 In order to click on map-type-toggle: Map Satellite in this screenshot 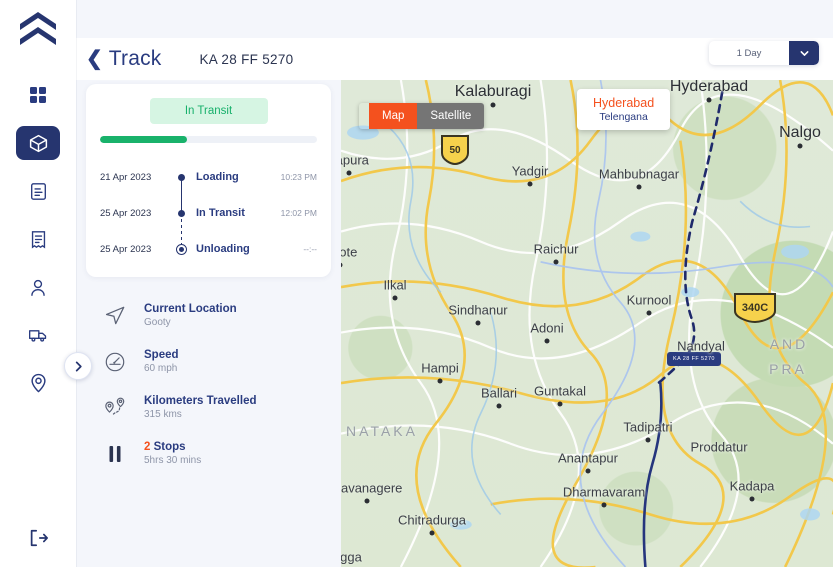, I will do `click(422, 116)`.